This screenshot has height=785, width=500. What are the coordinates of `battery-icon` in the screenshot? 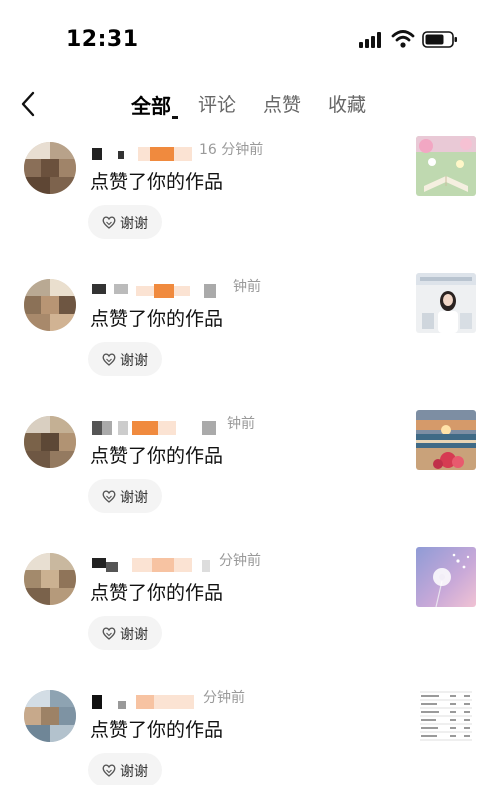 It's located at (439, 39).